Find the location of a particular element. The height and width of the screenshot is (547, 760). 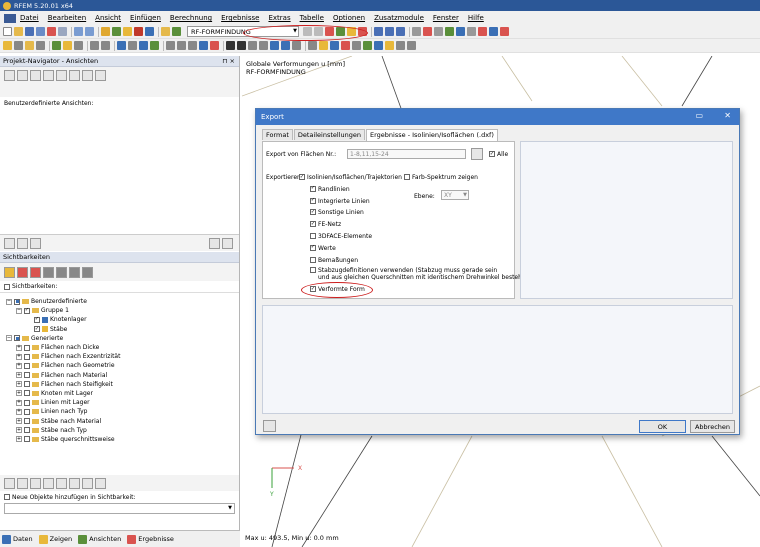

visibility-5-icon is located at coordinates (61, 272).